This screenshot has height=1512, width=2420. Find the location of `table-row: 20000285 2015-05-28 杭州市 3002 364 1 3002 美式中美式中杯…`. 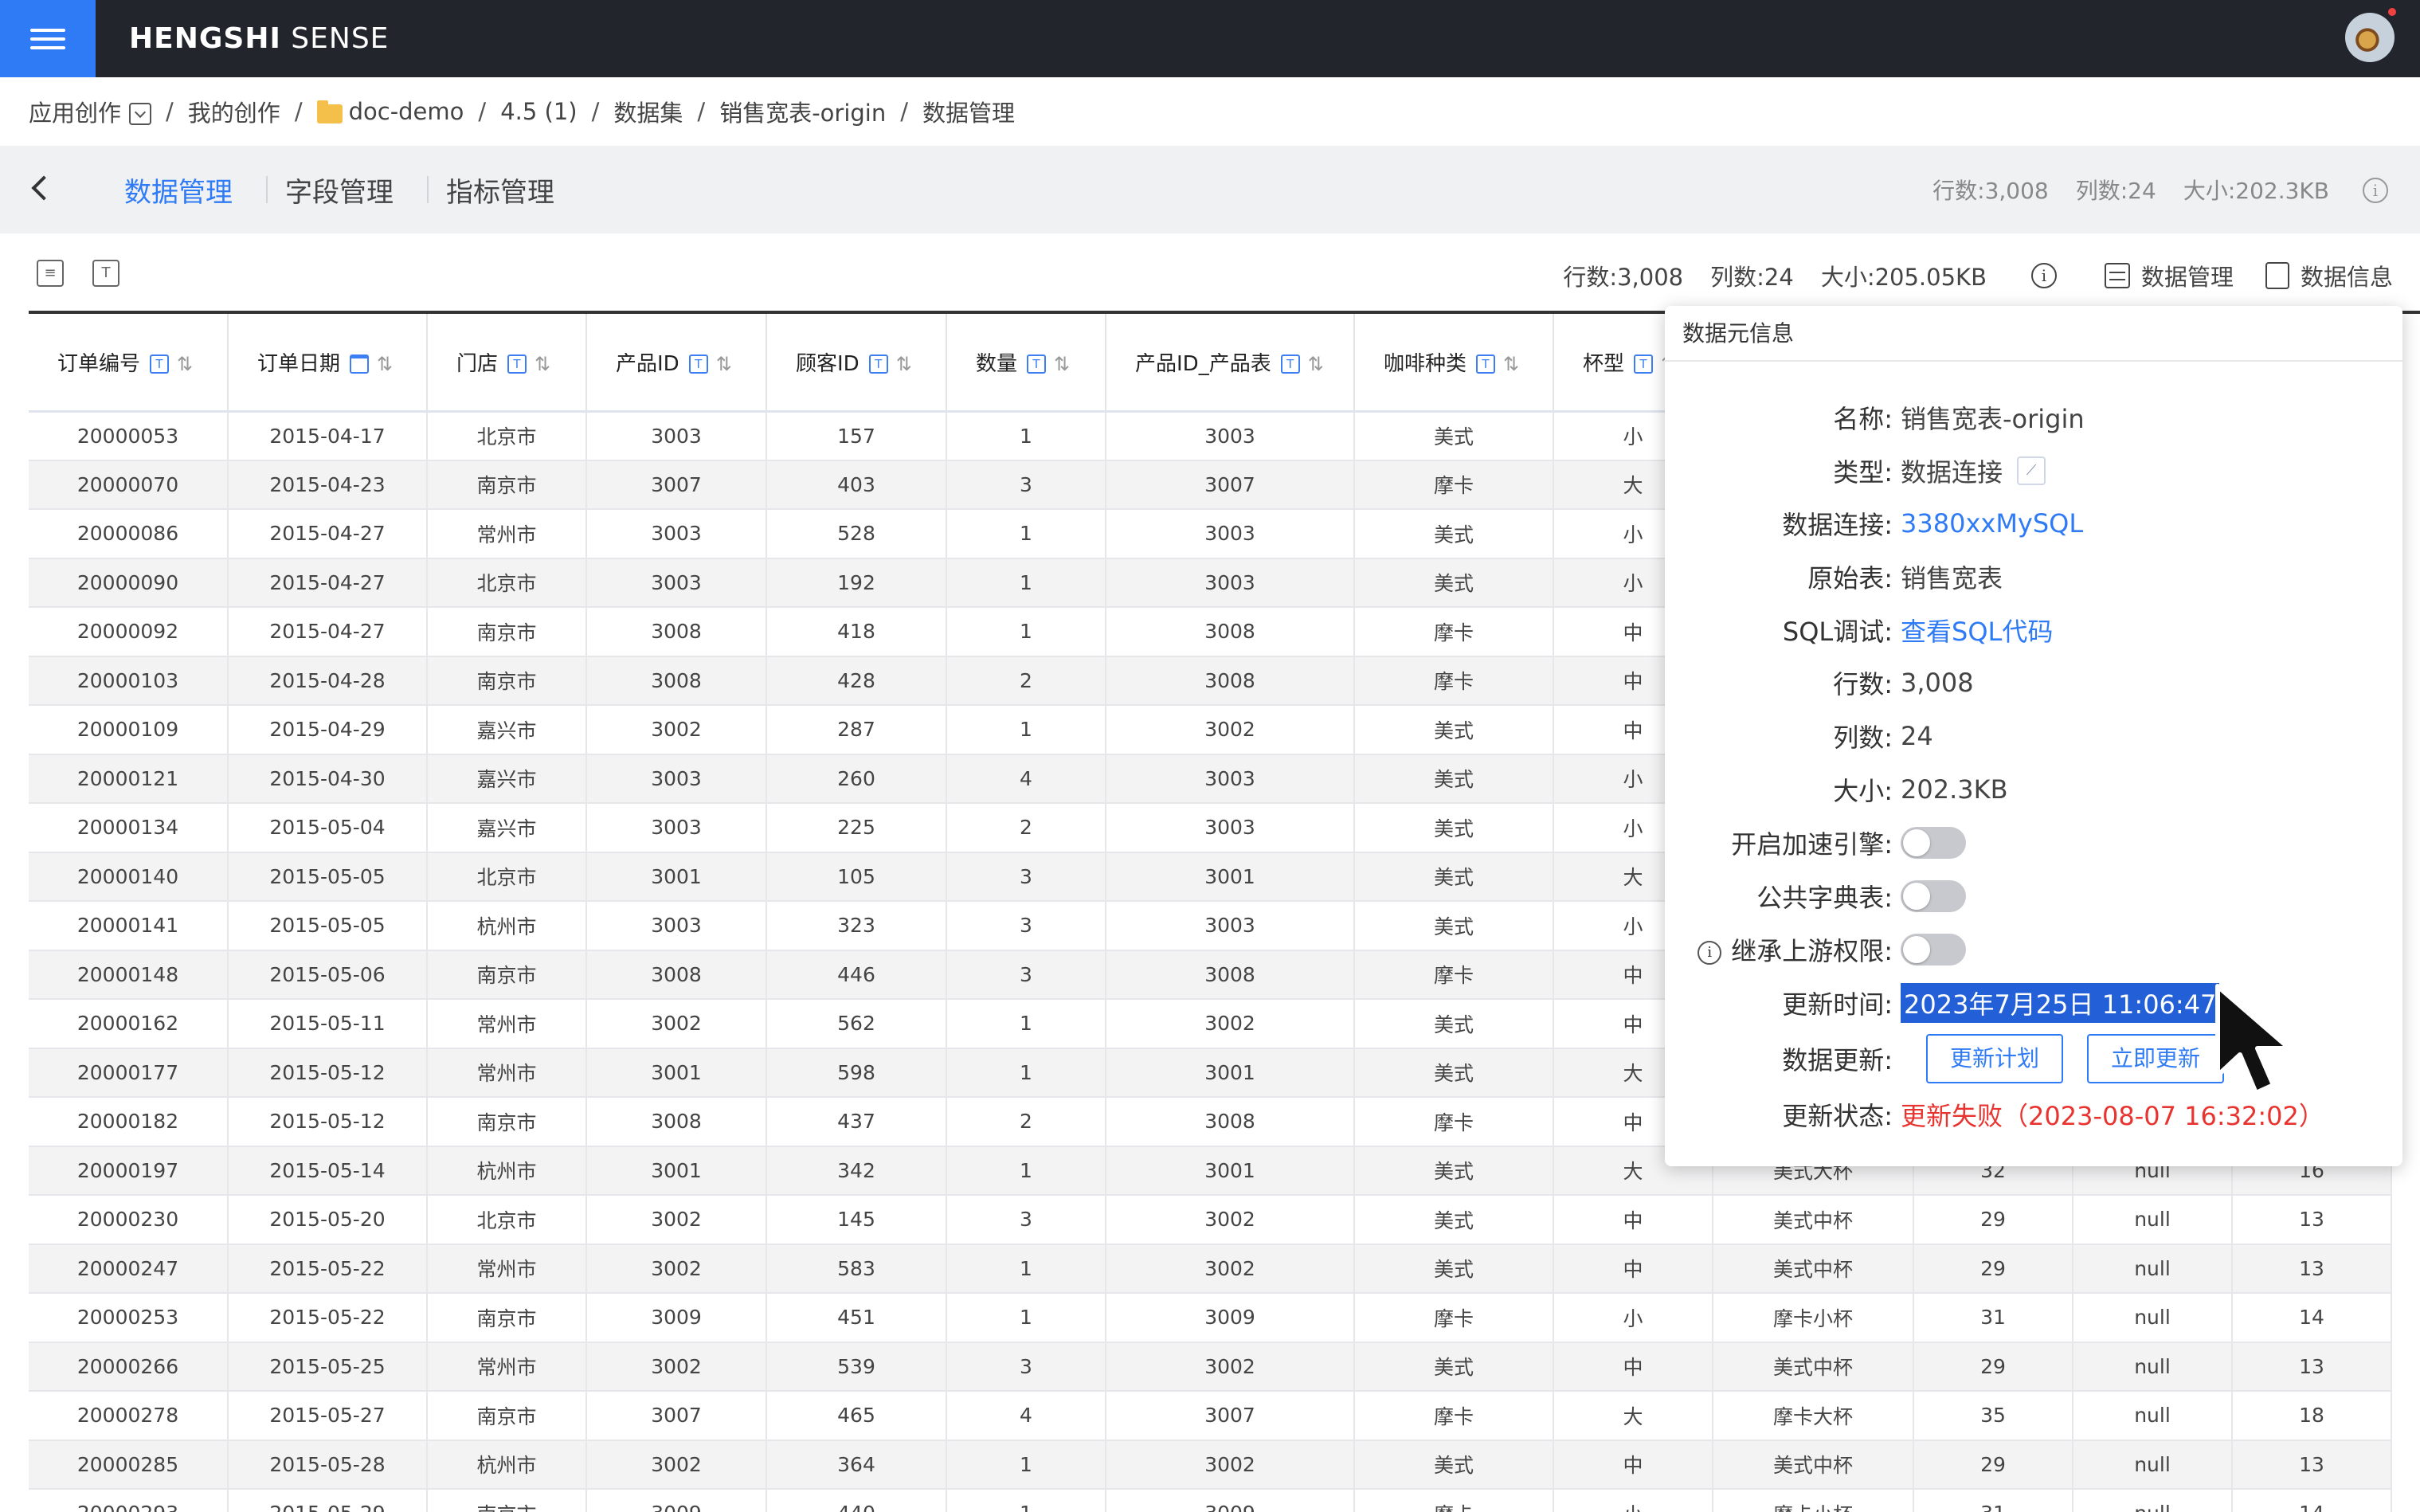

table-row: 20000285 2015-05-28 杭州市 3002 364 1 3002 美式中美式中杯… is located at coordinates (1210, 1465).